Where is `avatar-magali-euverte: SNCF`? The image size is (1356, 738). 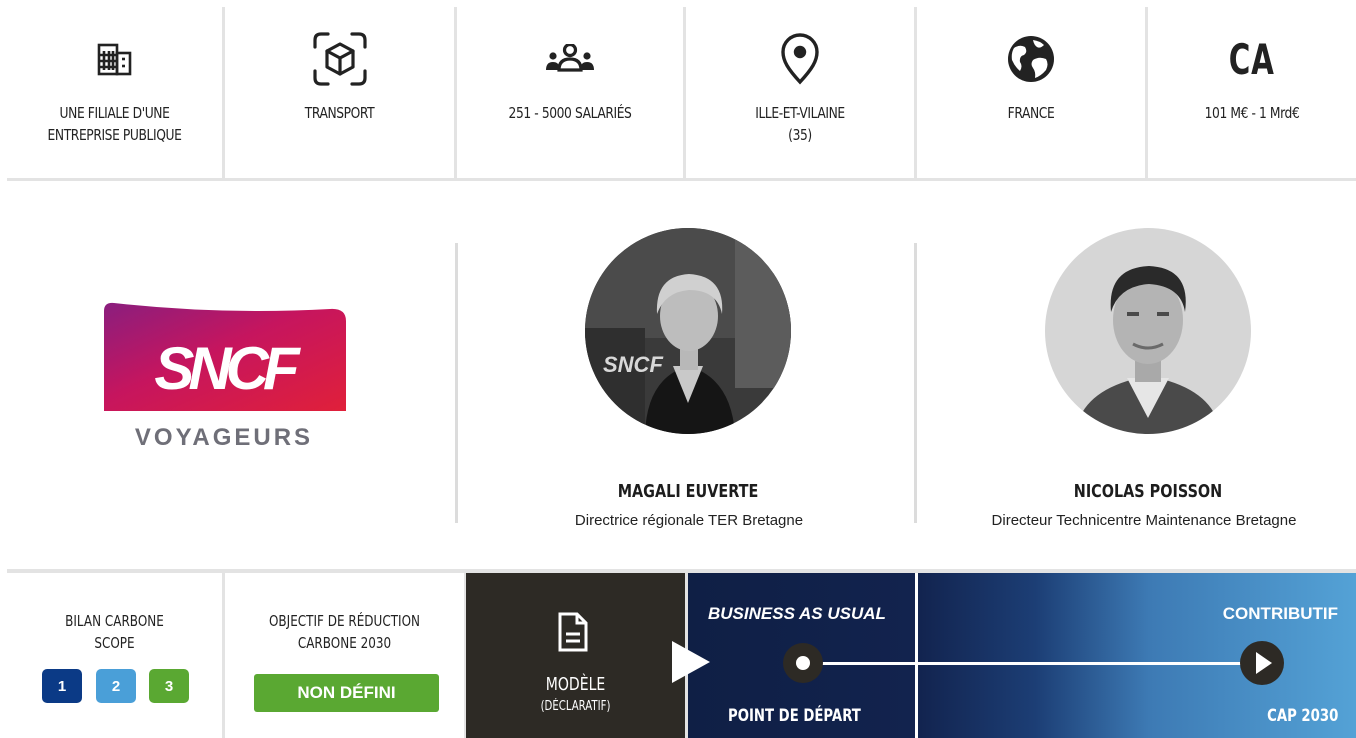
avatar-magali-euverte: SNCF is located at coordinates (688, 331).